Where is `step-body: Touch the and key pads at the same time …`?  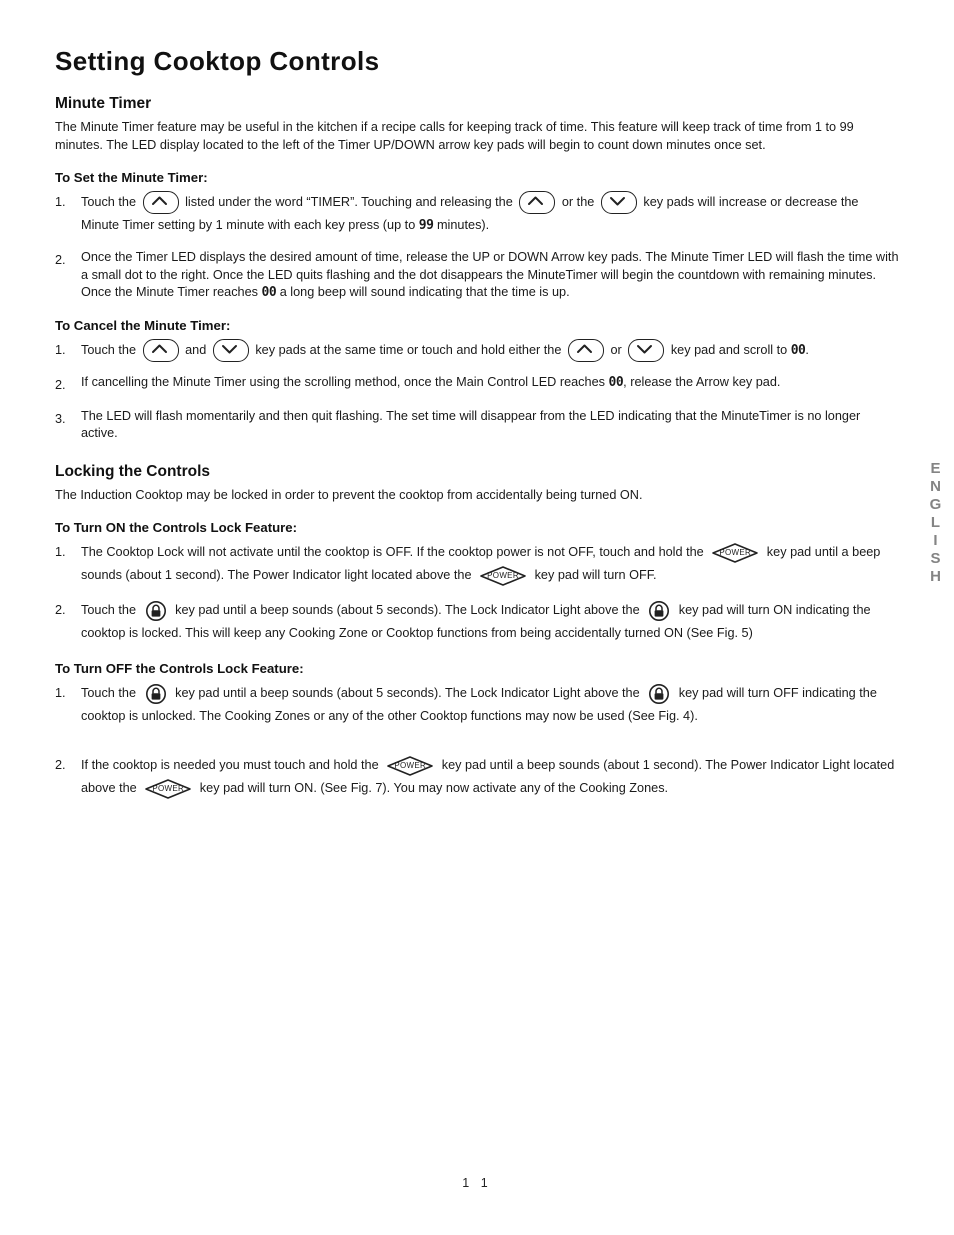 step-body: Touch the and key pads at the same time … is located at coordinates (490, 350).